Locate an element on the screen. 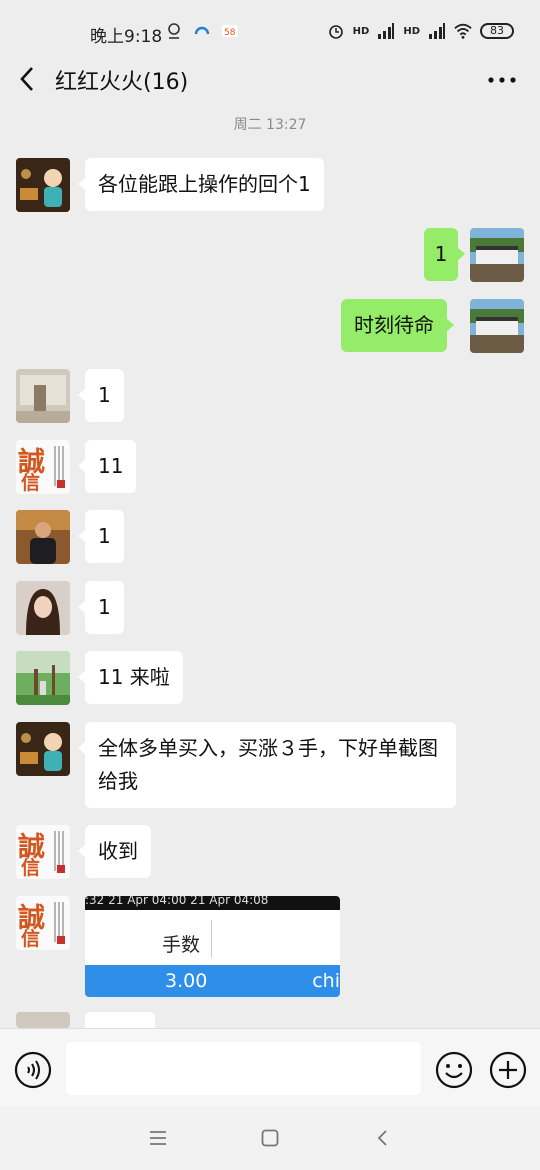 This screenshot has width=540, height=1170. plus-icon is located at coordinates (508, 1070).